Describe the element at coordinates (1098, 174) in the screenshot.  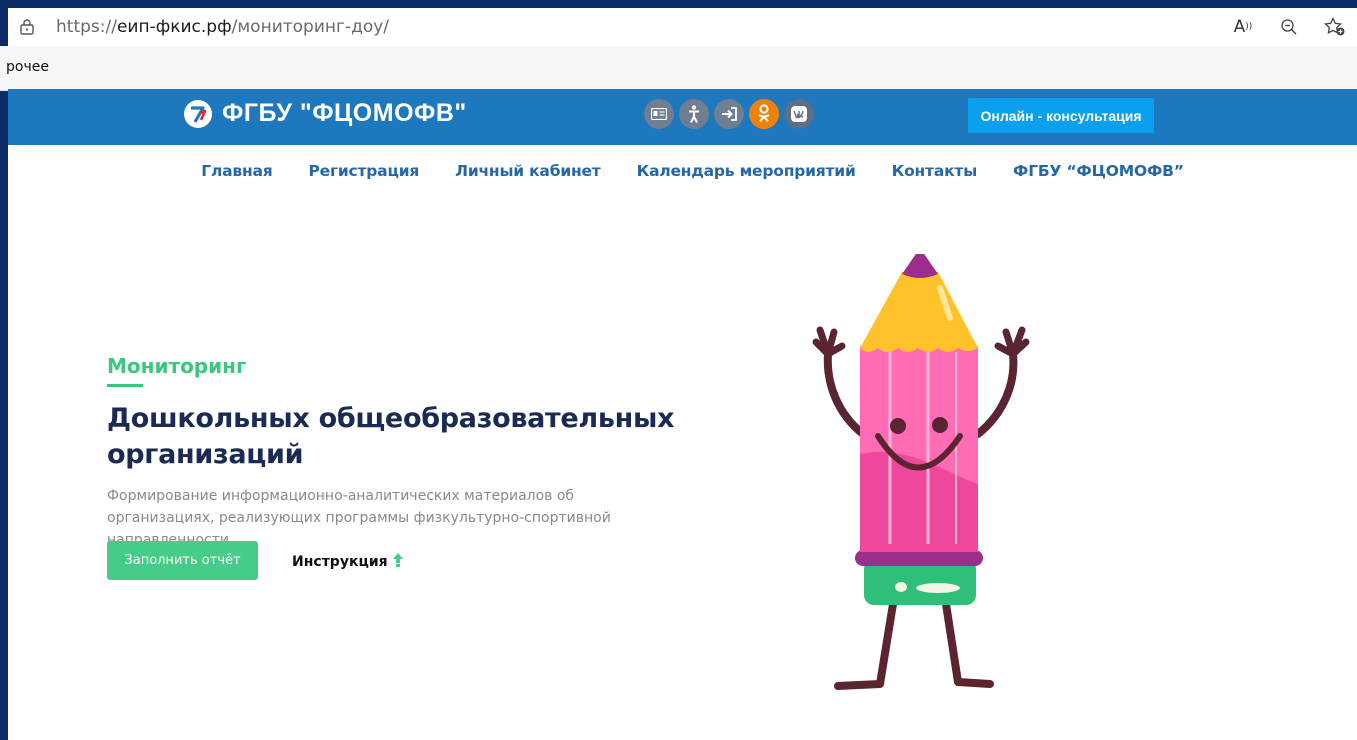
I see `nav-item-organization: ФГБУ “ФЦОМОФВ”` at that location.